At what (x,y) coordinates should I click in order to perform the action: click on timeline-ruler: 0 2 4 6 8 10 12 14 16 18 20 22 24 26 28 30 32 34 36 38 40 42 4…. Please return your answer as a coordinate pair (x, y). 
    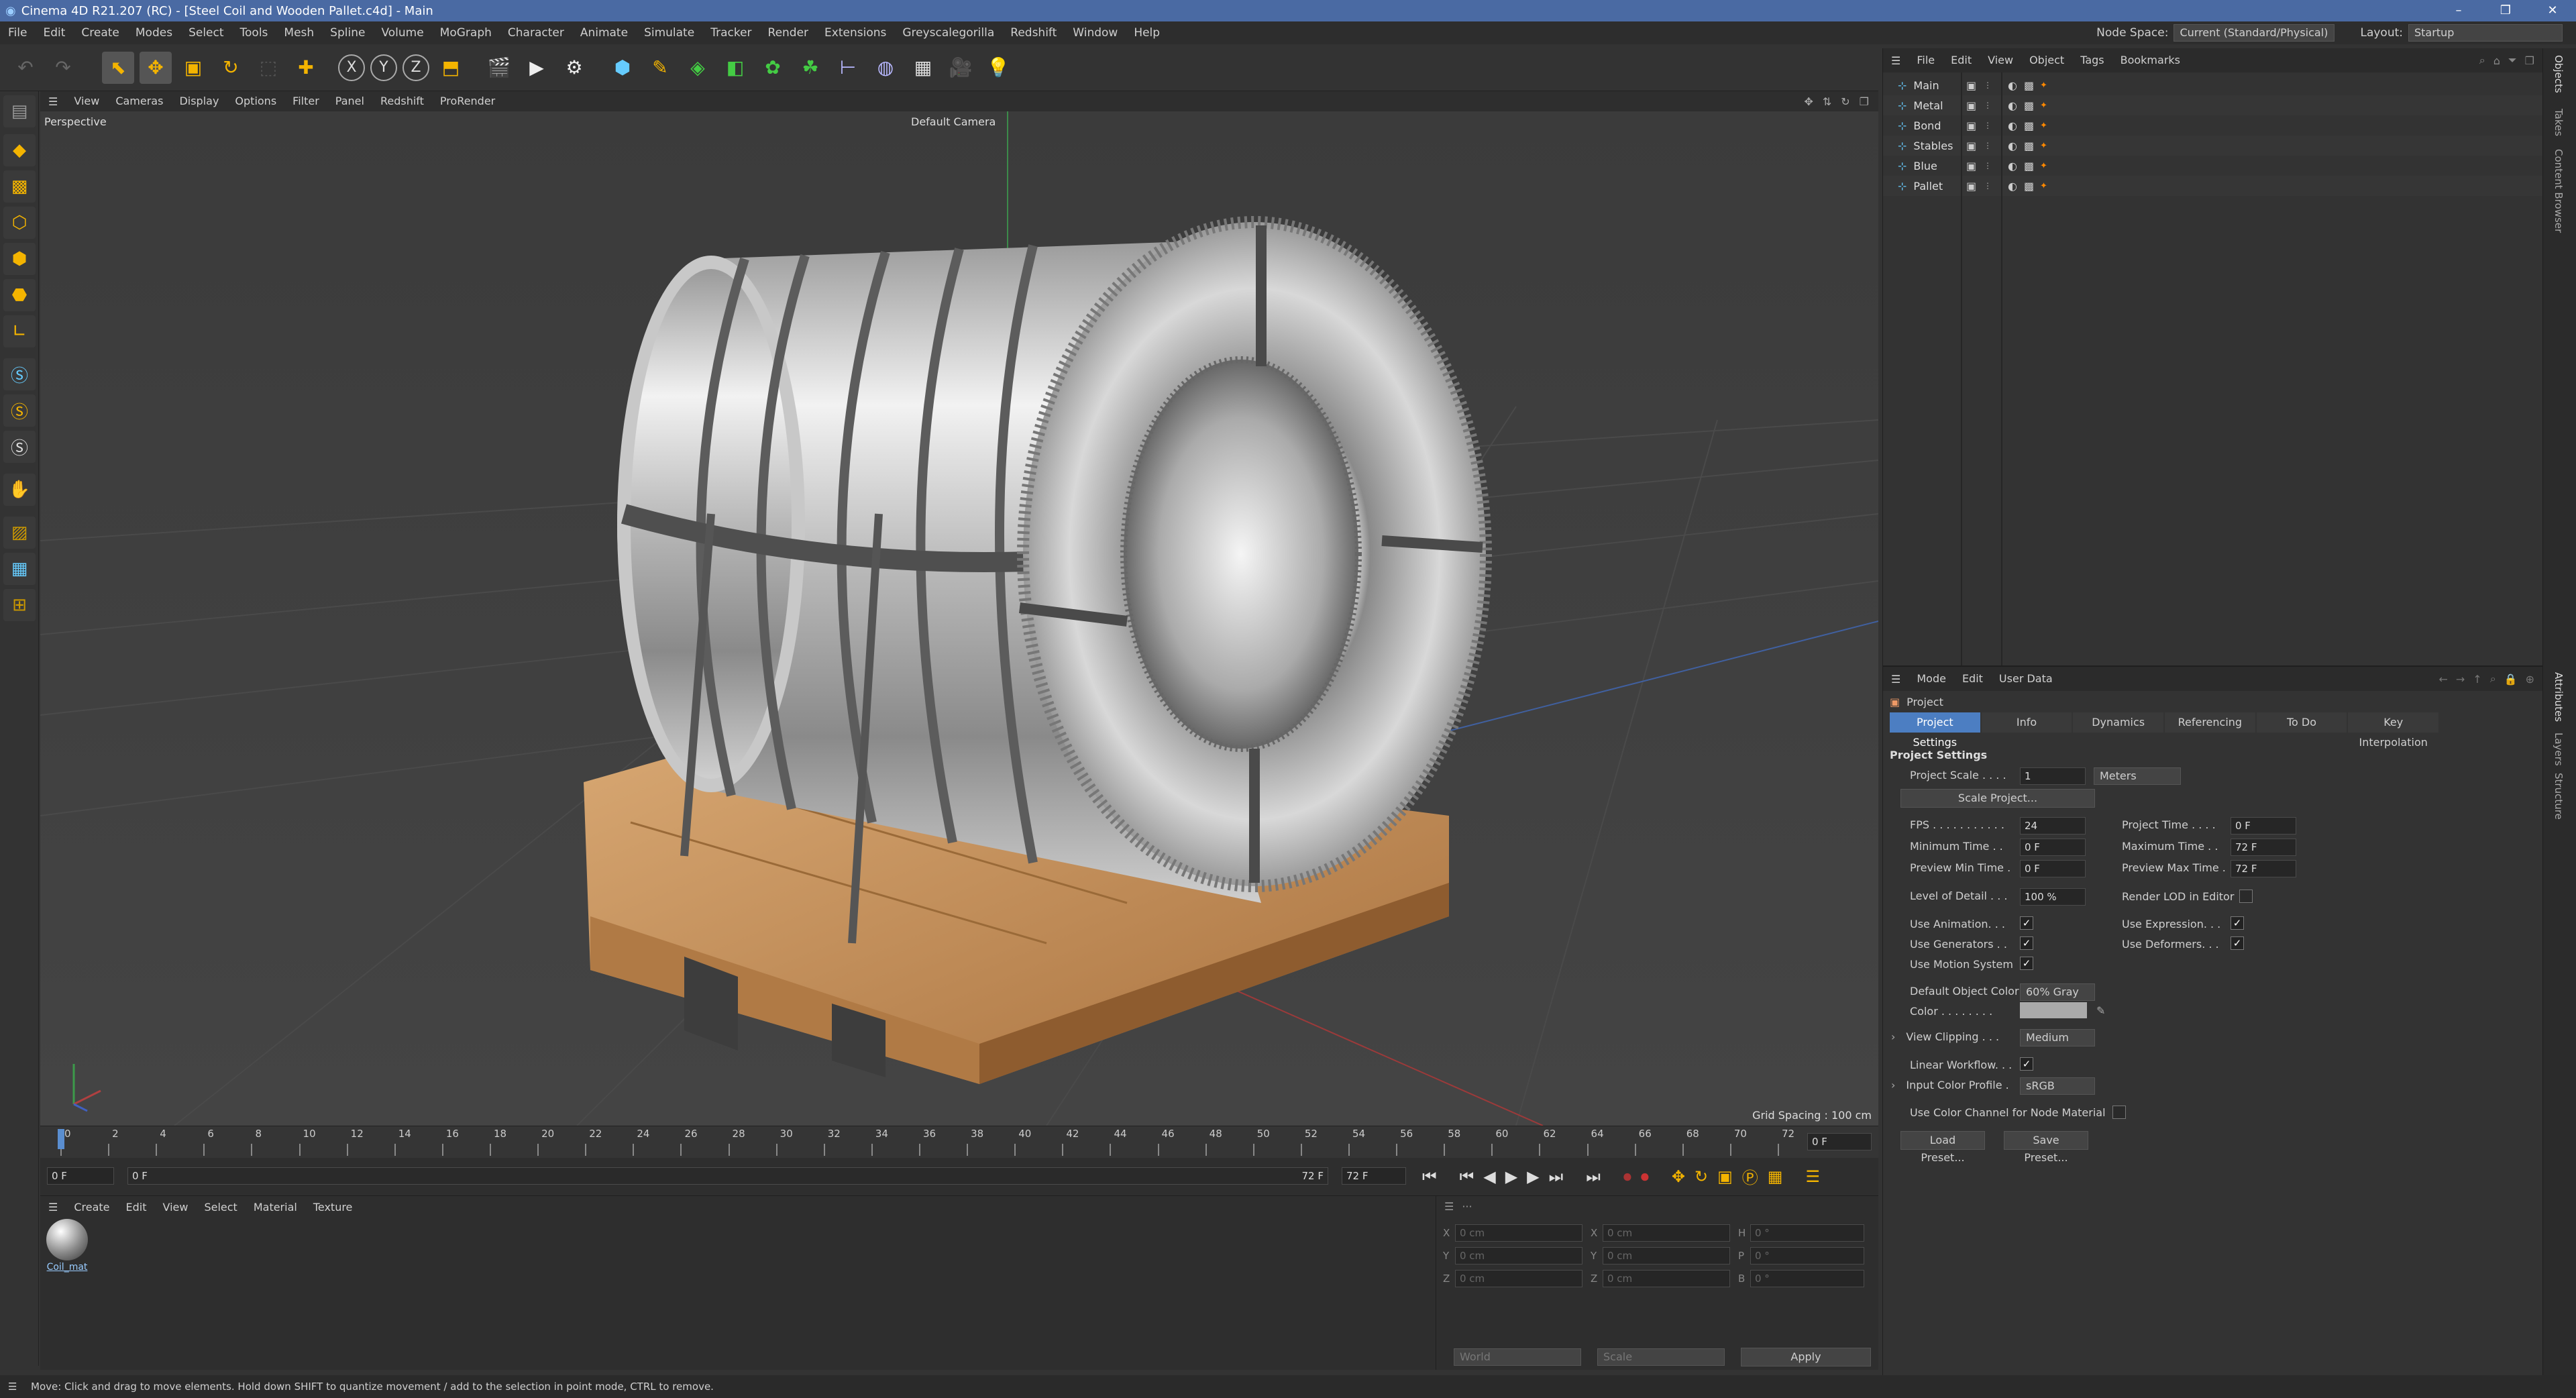
    Looking at the image, I should click on (959, 1142).